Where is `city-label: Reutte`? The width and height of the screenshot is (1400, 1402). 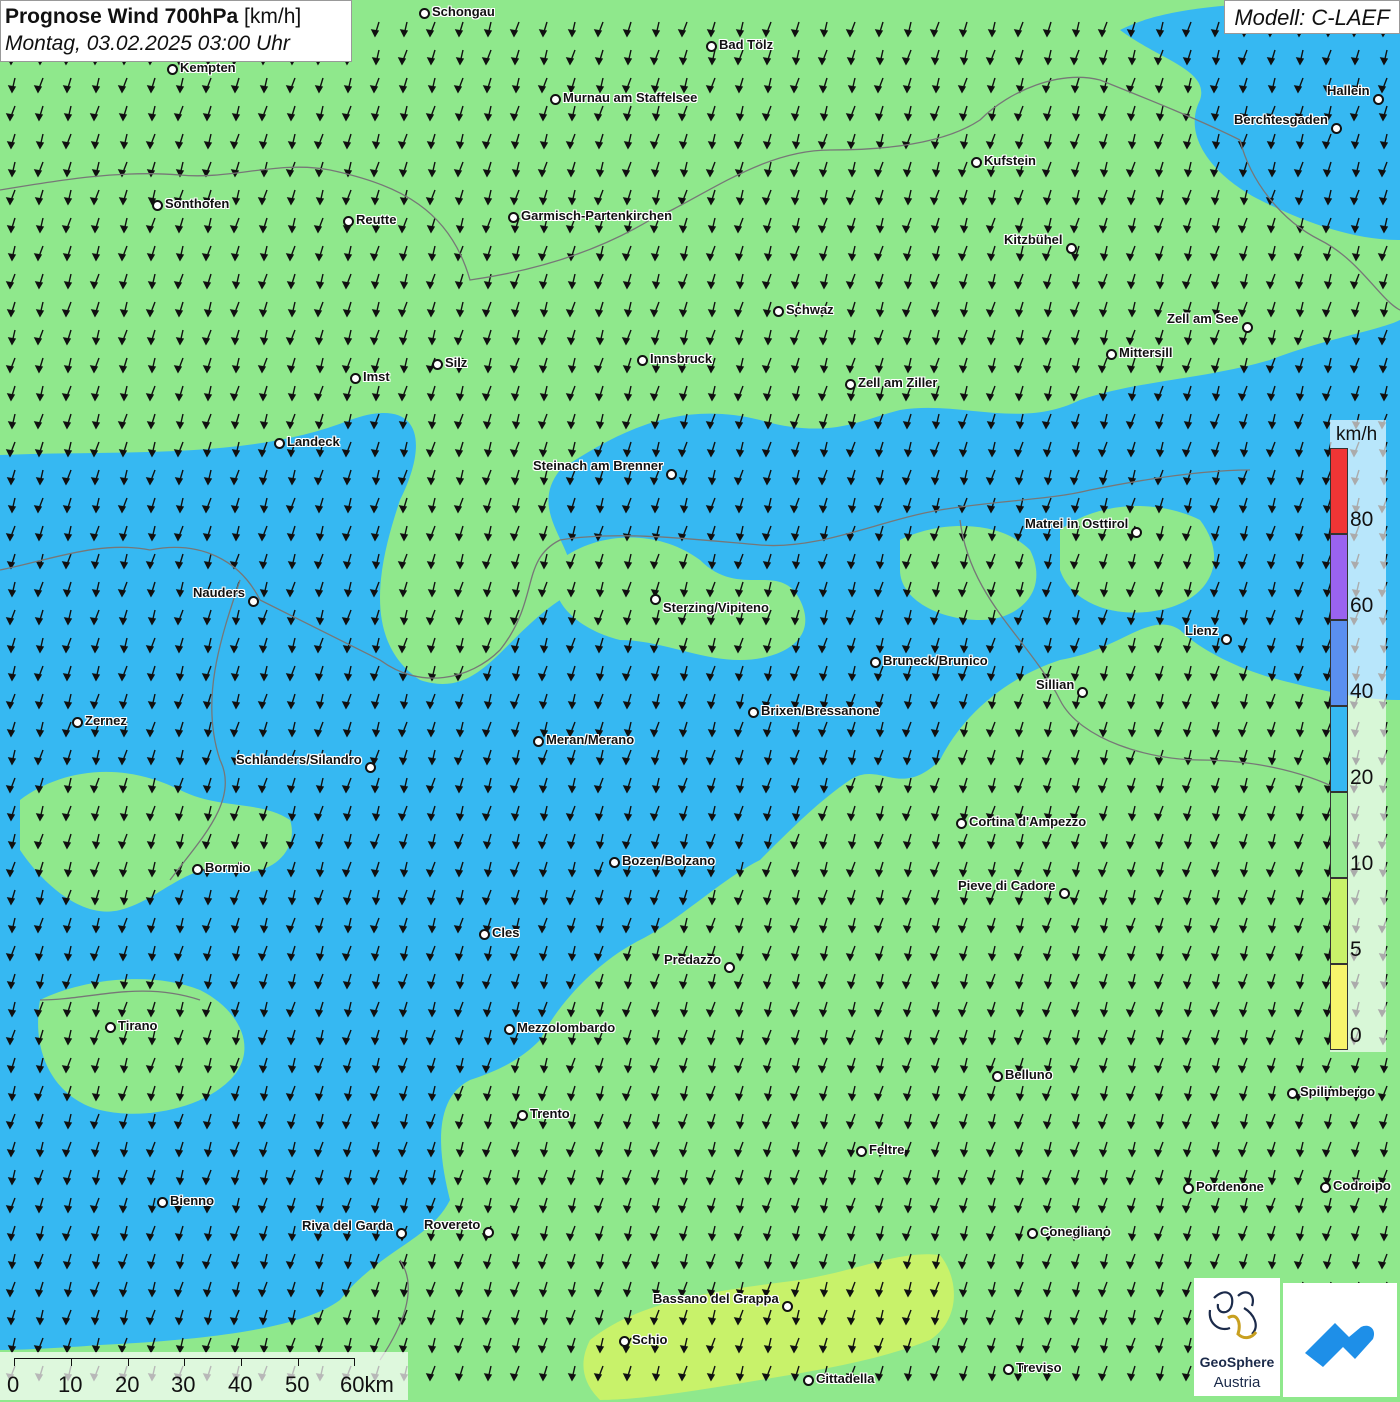
city-label: Reutte is located at coordinates (376, 219).